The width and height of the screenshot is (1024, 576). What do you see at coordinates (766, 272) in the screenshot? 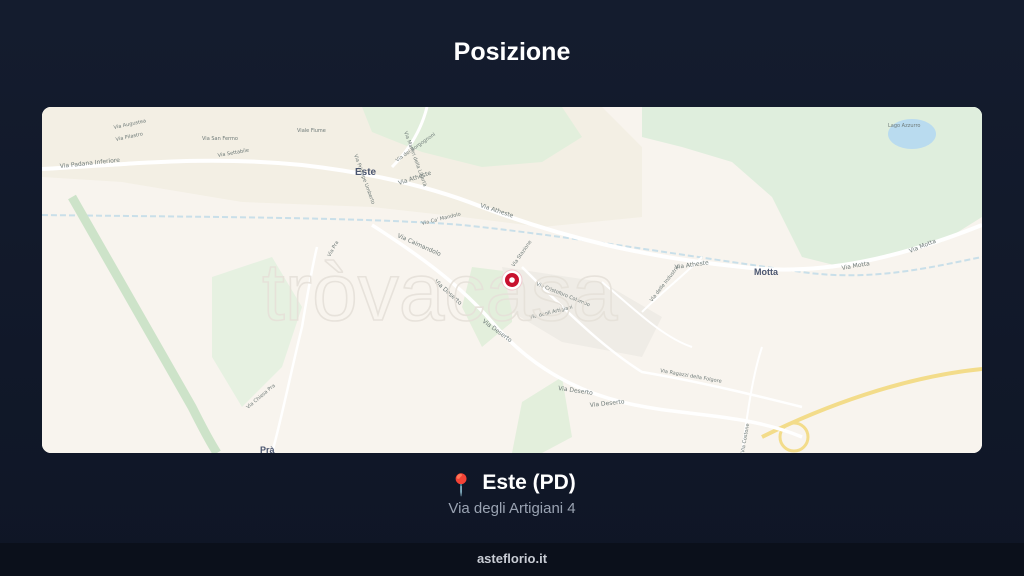
I see `town-label: Motta` at bounding box center [766, 272].